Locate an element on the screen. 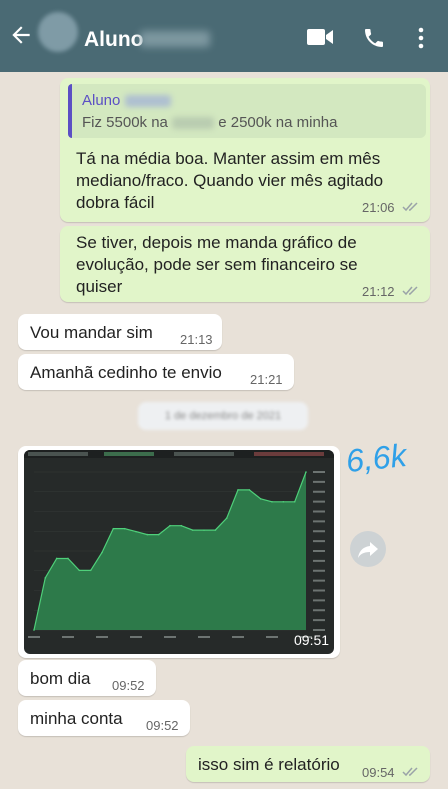  handwritten-annotation: 6,6k is located at coordinates (376, 458).